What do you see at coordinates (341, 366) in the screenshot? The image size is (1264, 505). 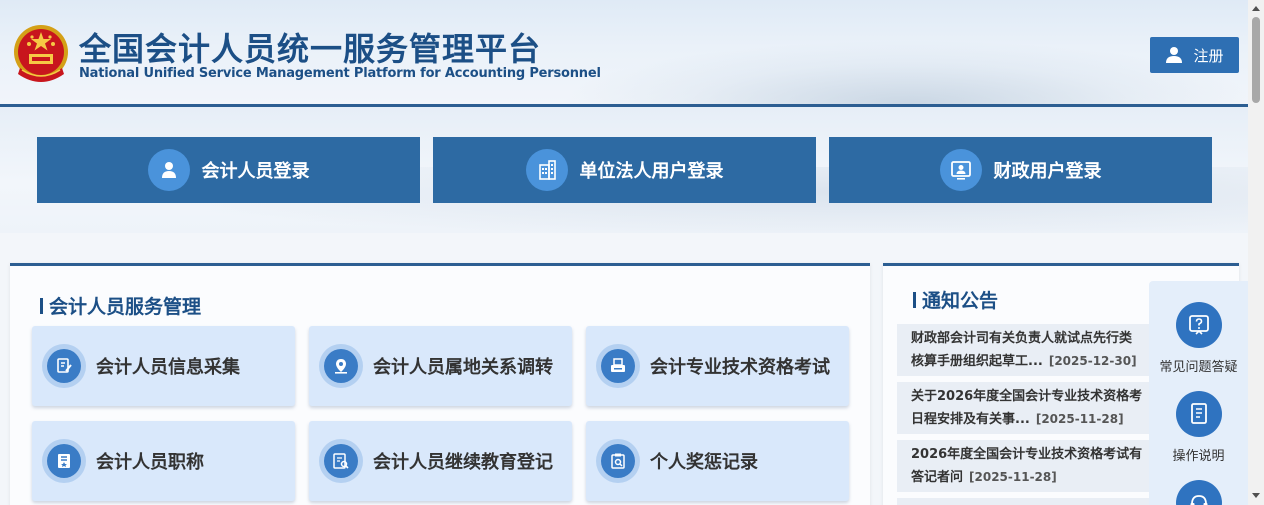 I see `location-icon` at bounding box center [341, 366].